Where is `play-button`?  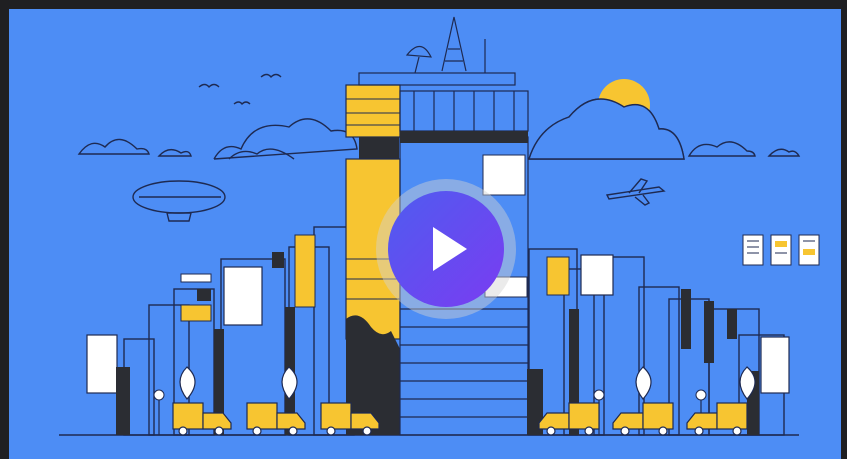
play-button is located at coordinates (446, 249).